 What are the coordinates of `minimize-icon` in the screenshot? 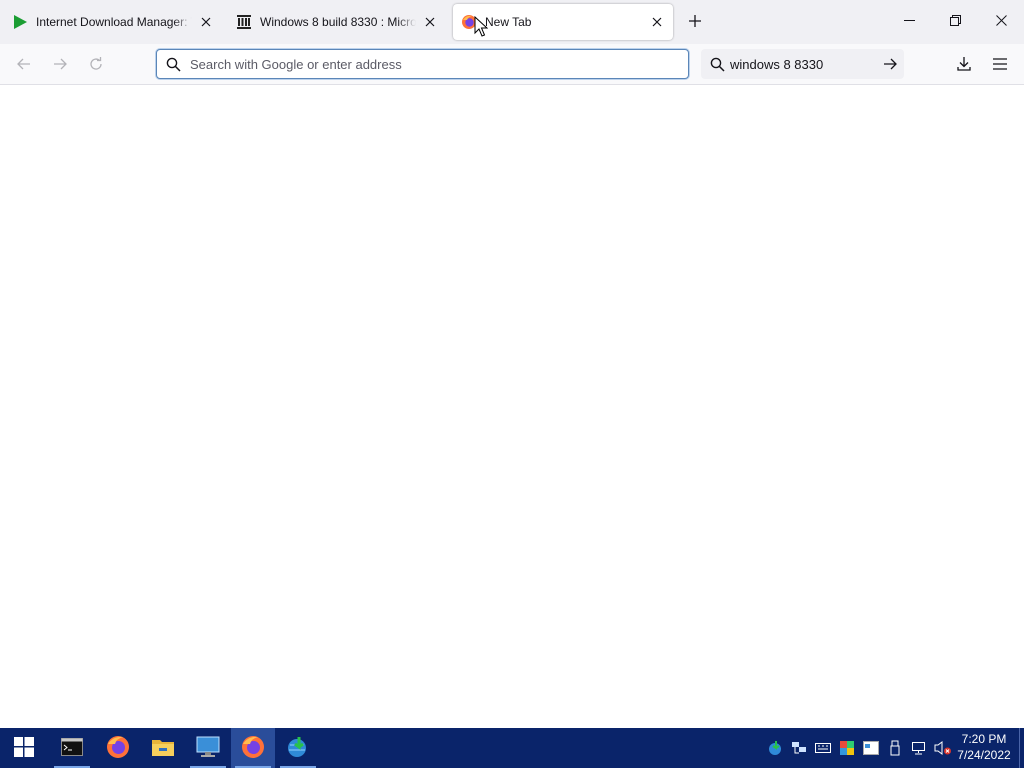 It's located at (909, 22).